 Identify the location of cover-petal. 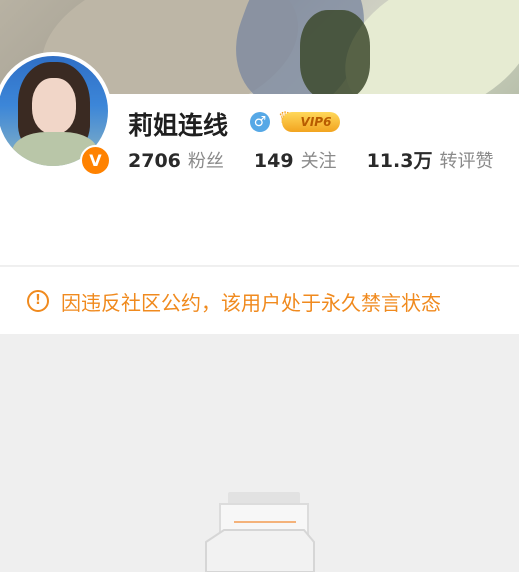
(335, 52).